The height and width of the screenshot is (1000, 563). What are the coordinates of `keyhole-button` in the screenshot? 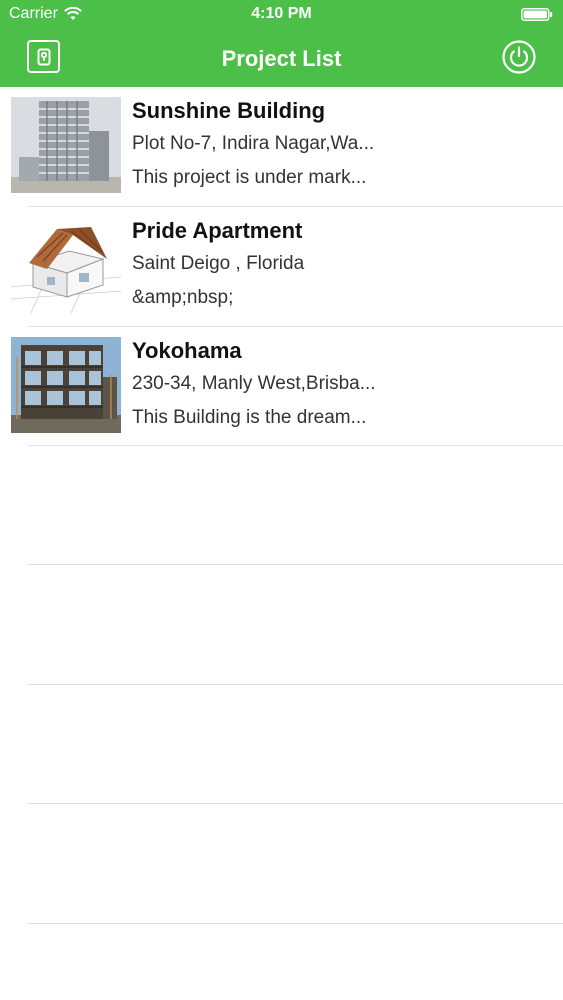 It's located at (43, 56).